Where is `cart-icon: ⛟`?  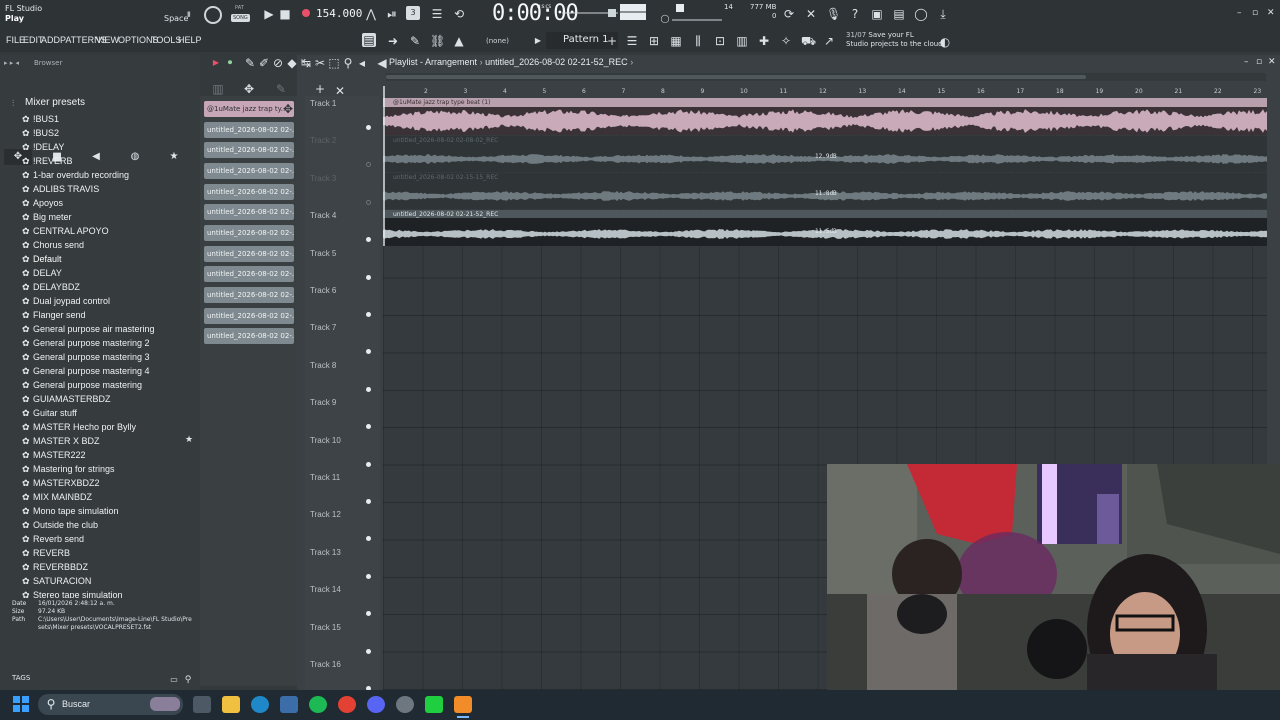
cart-icon: ⛟ is located at coordinates (808, 41).